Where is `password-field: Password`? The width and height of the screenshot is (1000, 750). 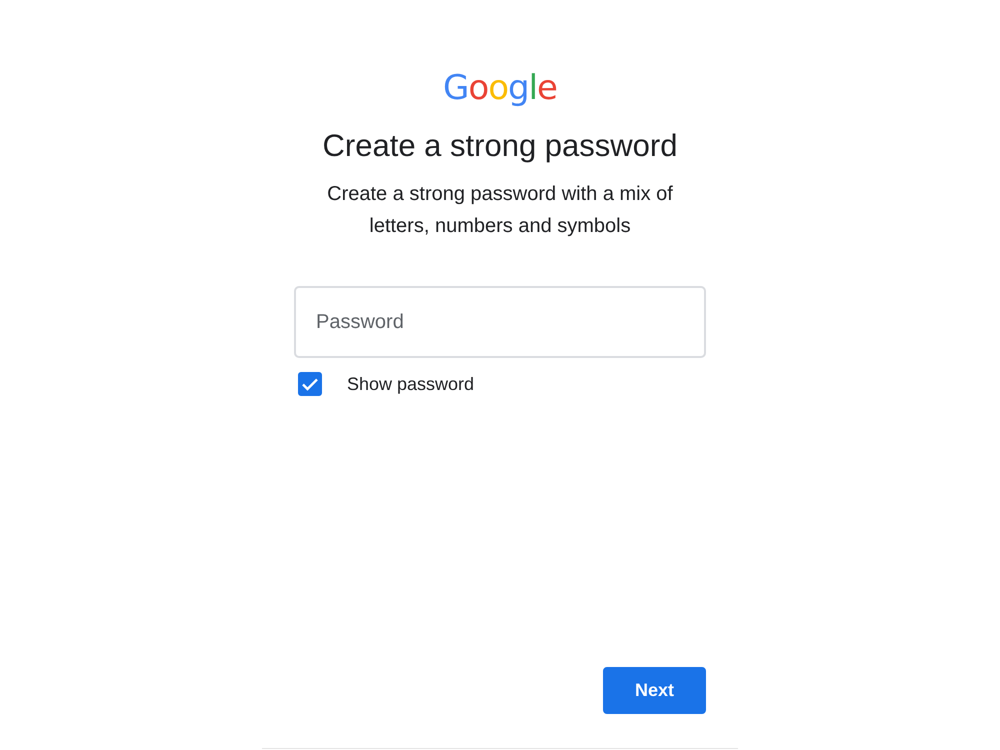
password-field: Password is located at coordinates (500, 322).